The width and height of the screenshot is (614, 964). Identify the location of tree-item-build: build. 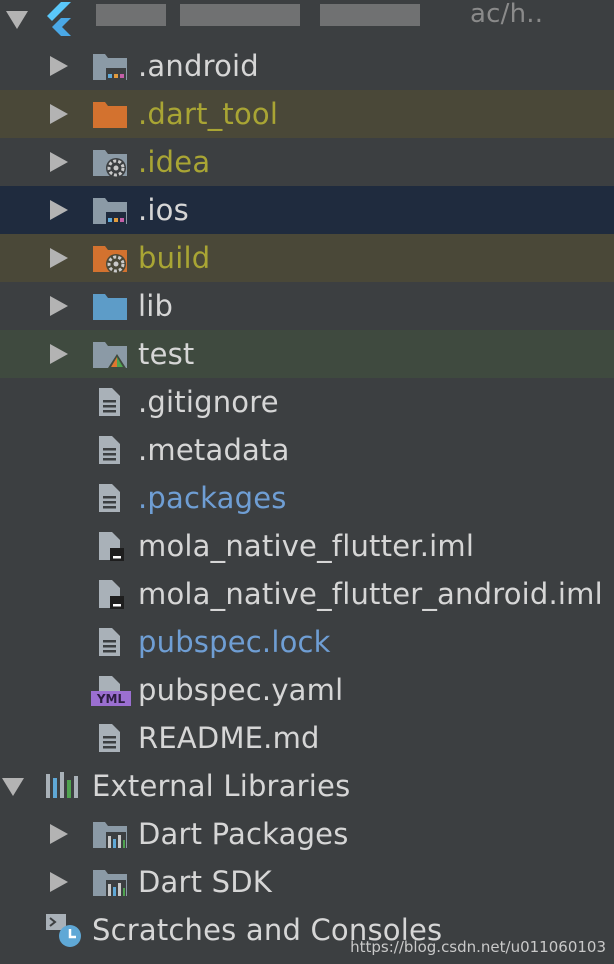
(307, 258).